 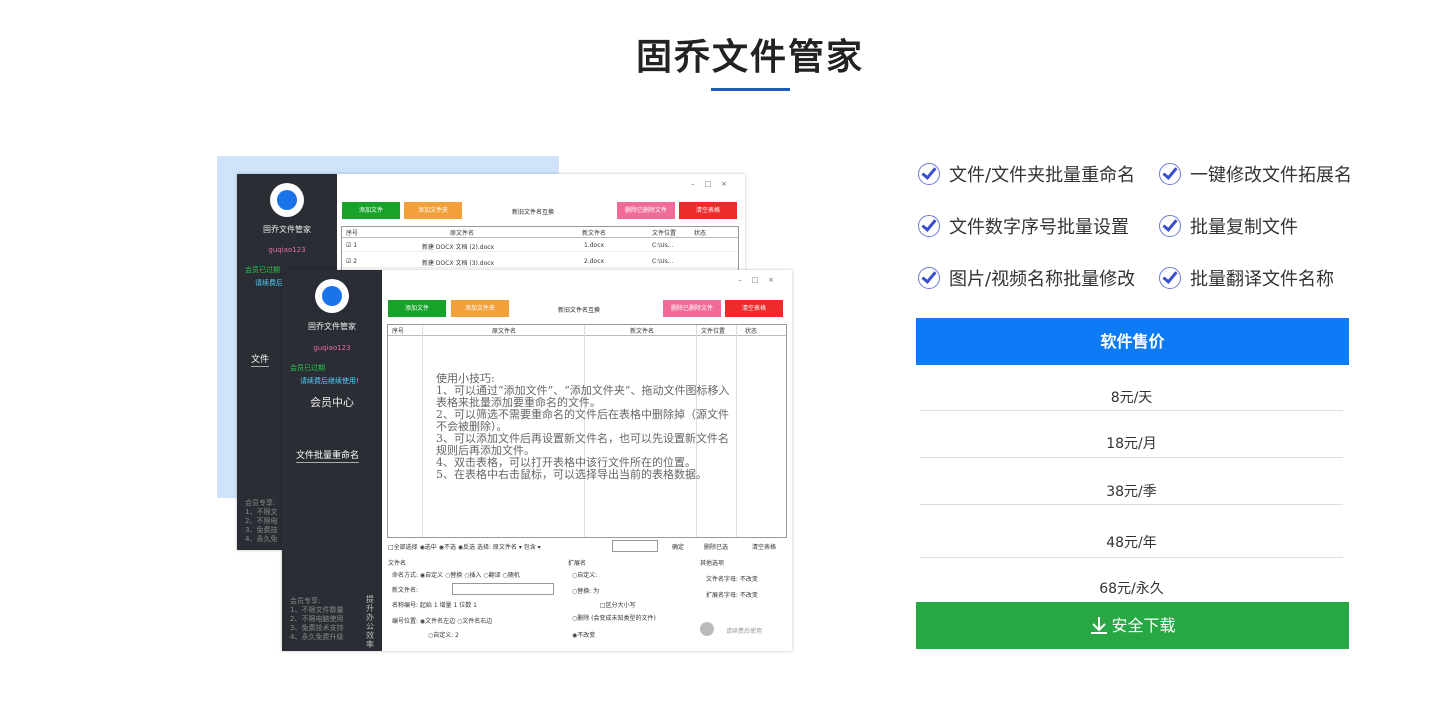 What do you see at coordinates (732, 578) in the screenshot?
I see `filename-case-select: 文件名字母: 不改变` at bounding box center [732, 578].